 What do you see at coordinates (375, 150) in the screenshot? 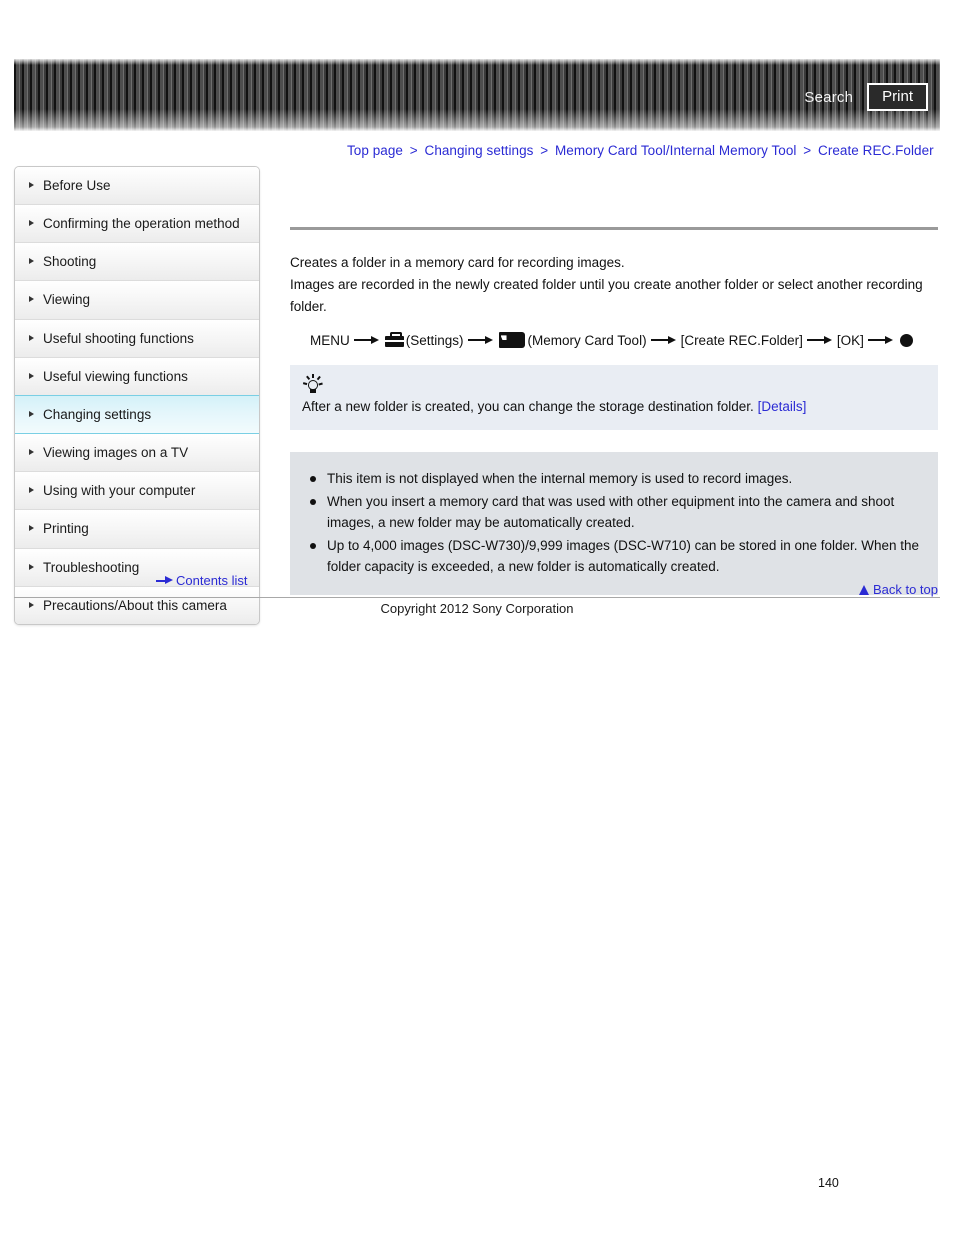
I see `breadcrumb-item-top-page: Top page` at bounding box center [375, 150].